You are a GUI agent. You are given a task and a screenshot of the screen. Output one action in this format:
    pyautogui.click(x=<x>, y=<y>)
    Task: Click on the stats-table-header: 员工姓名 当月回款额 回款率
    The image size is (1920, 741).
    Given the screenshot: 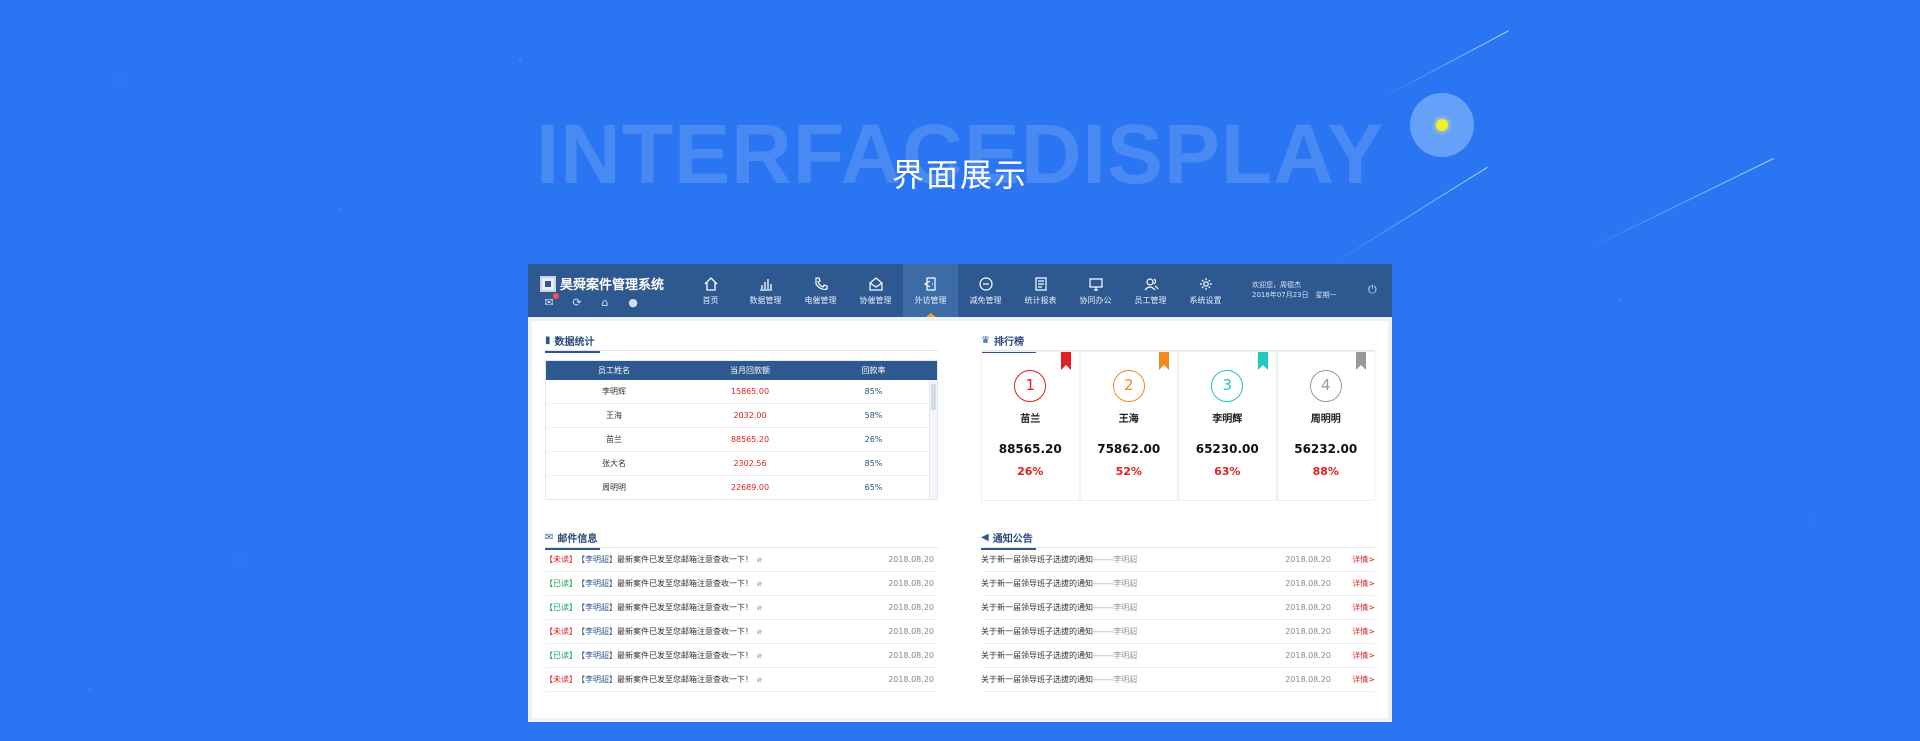 What is the action you would take?
    pyautogui.click(x=741, y=370)
    